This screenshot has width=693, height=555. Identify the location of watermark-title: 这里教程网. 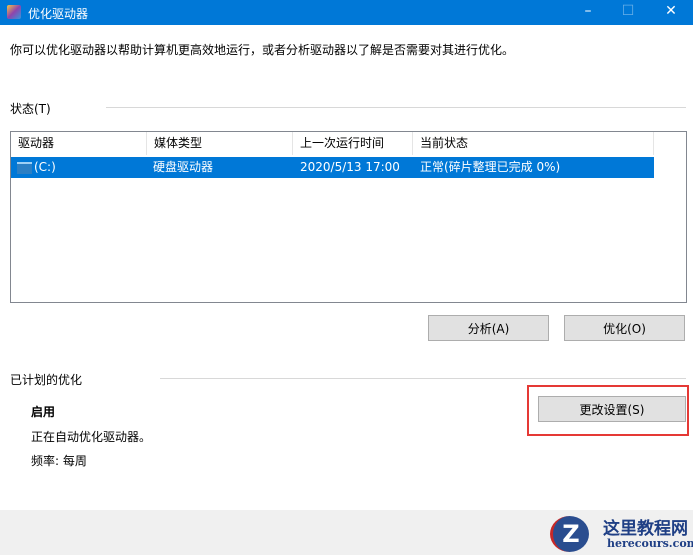
(645, 529).